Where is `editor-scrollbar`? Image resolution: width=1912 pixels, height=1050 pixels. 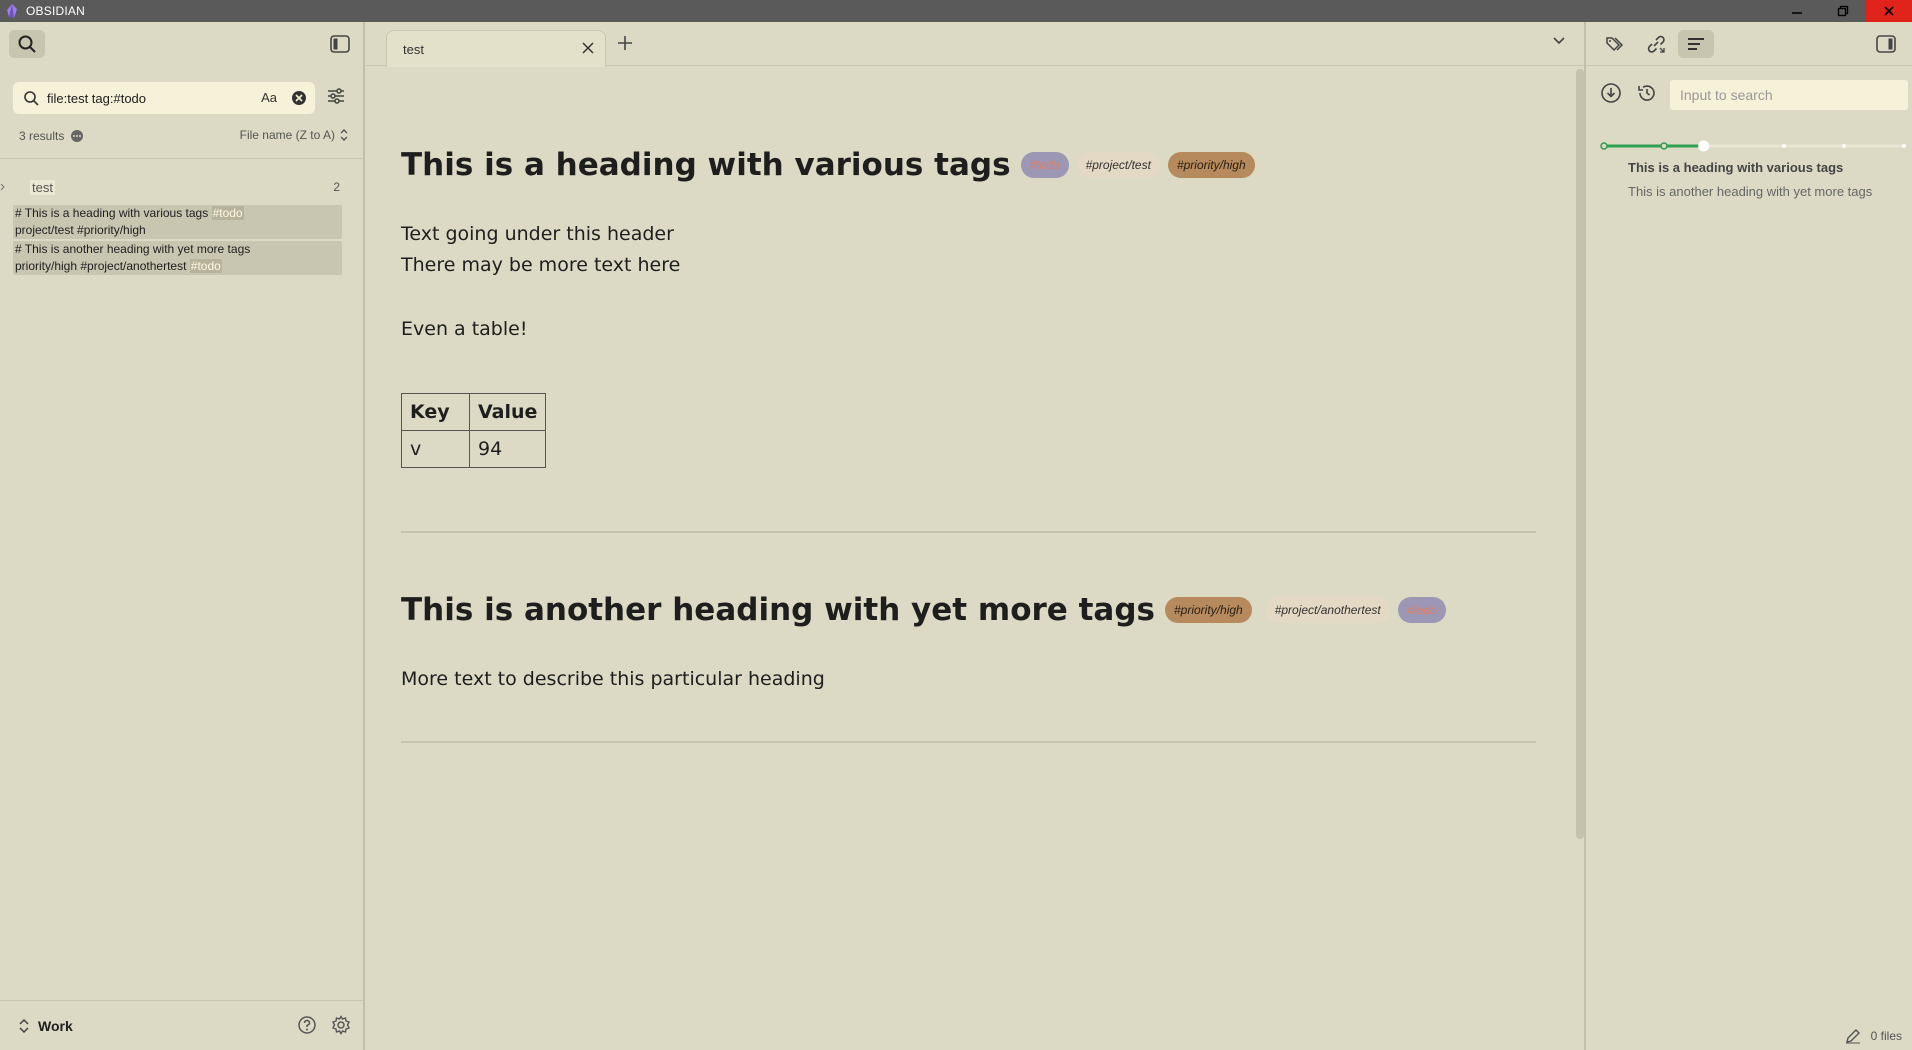 editor-scrollbar is located at coordinates (1580, 454).